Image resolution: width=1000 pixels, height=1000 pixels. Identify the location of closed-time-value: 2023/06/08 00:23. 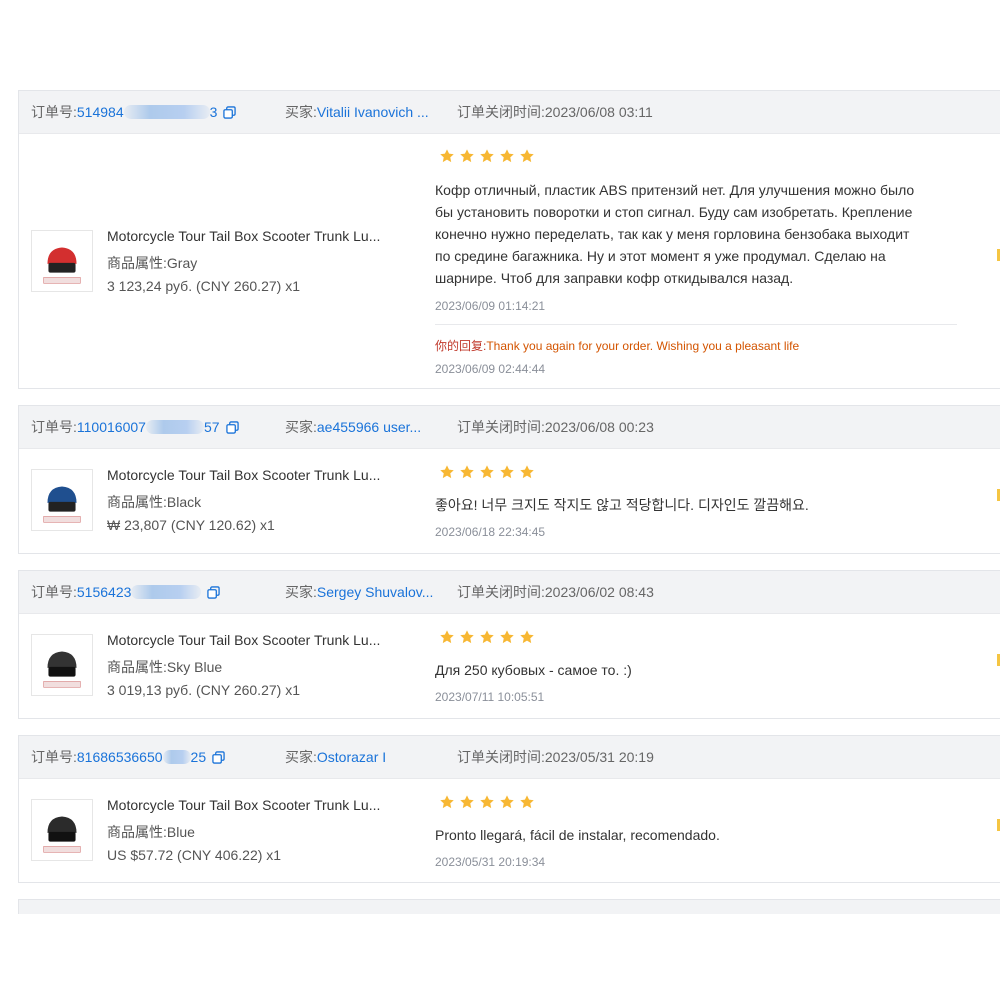
(599, 427).